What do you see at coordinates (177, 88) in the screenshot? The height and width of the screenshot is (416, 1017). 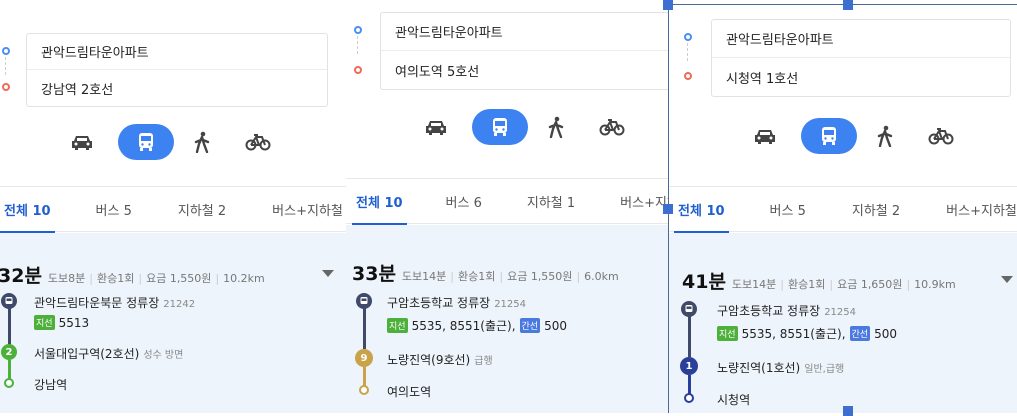 I see `destination-input: 강남역 2호선` at bounding box center [177, 88].